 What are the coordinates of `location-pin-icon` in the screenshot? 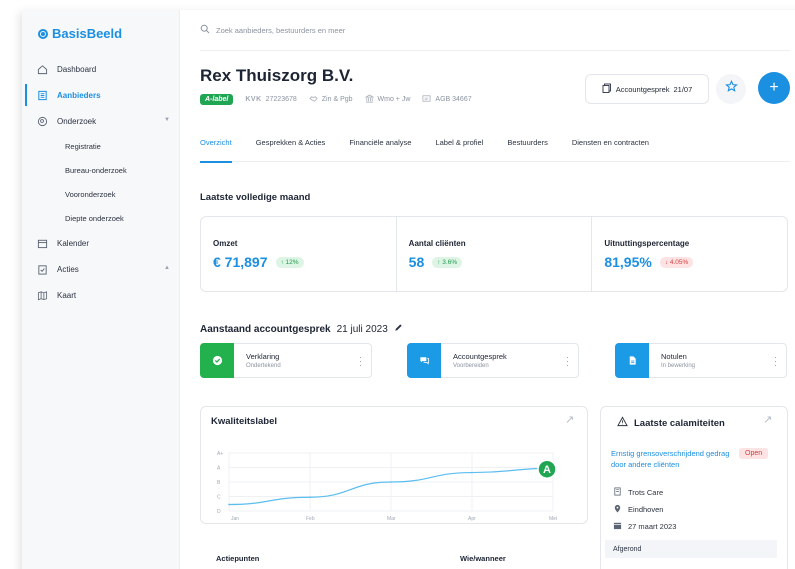 It's located at (617, 509).